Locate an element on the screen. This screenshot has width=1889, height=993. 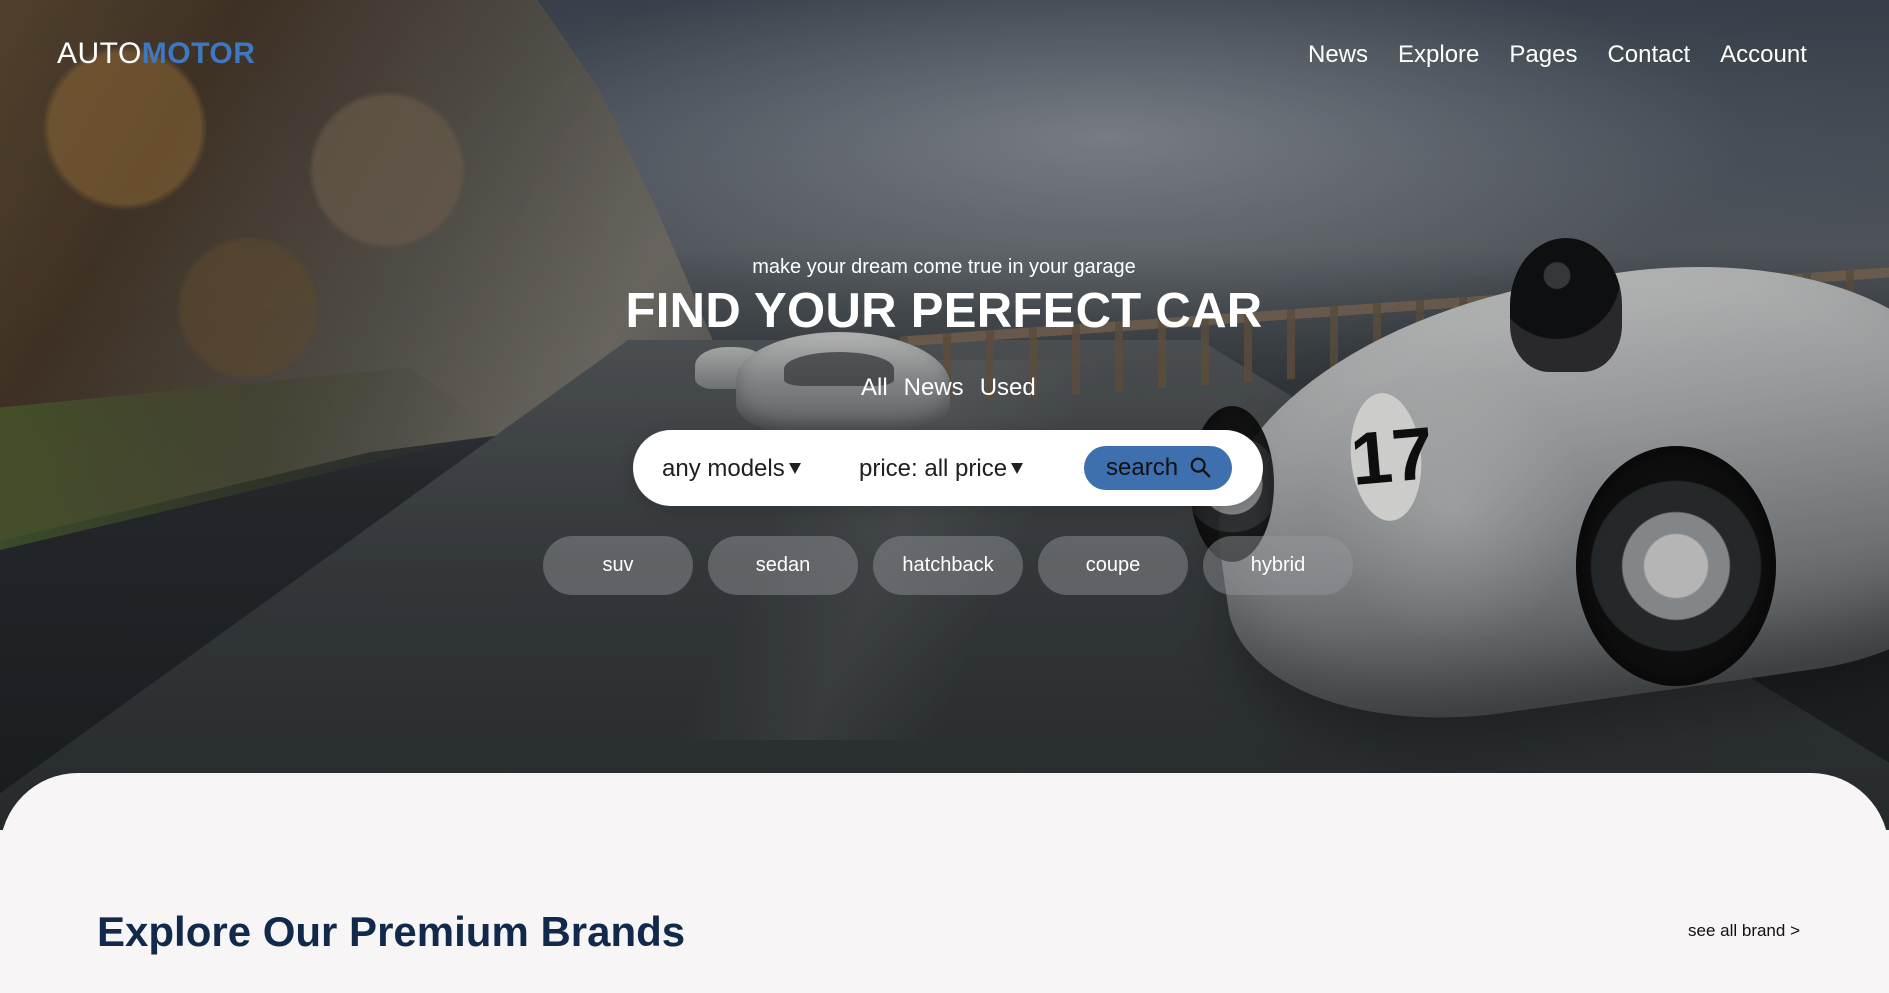
car-search-panel: any models price: all price search is located at coordinates (948, 468).